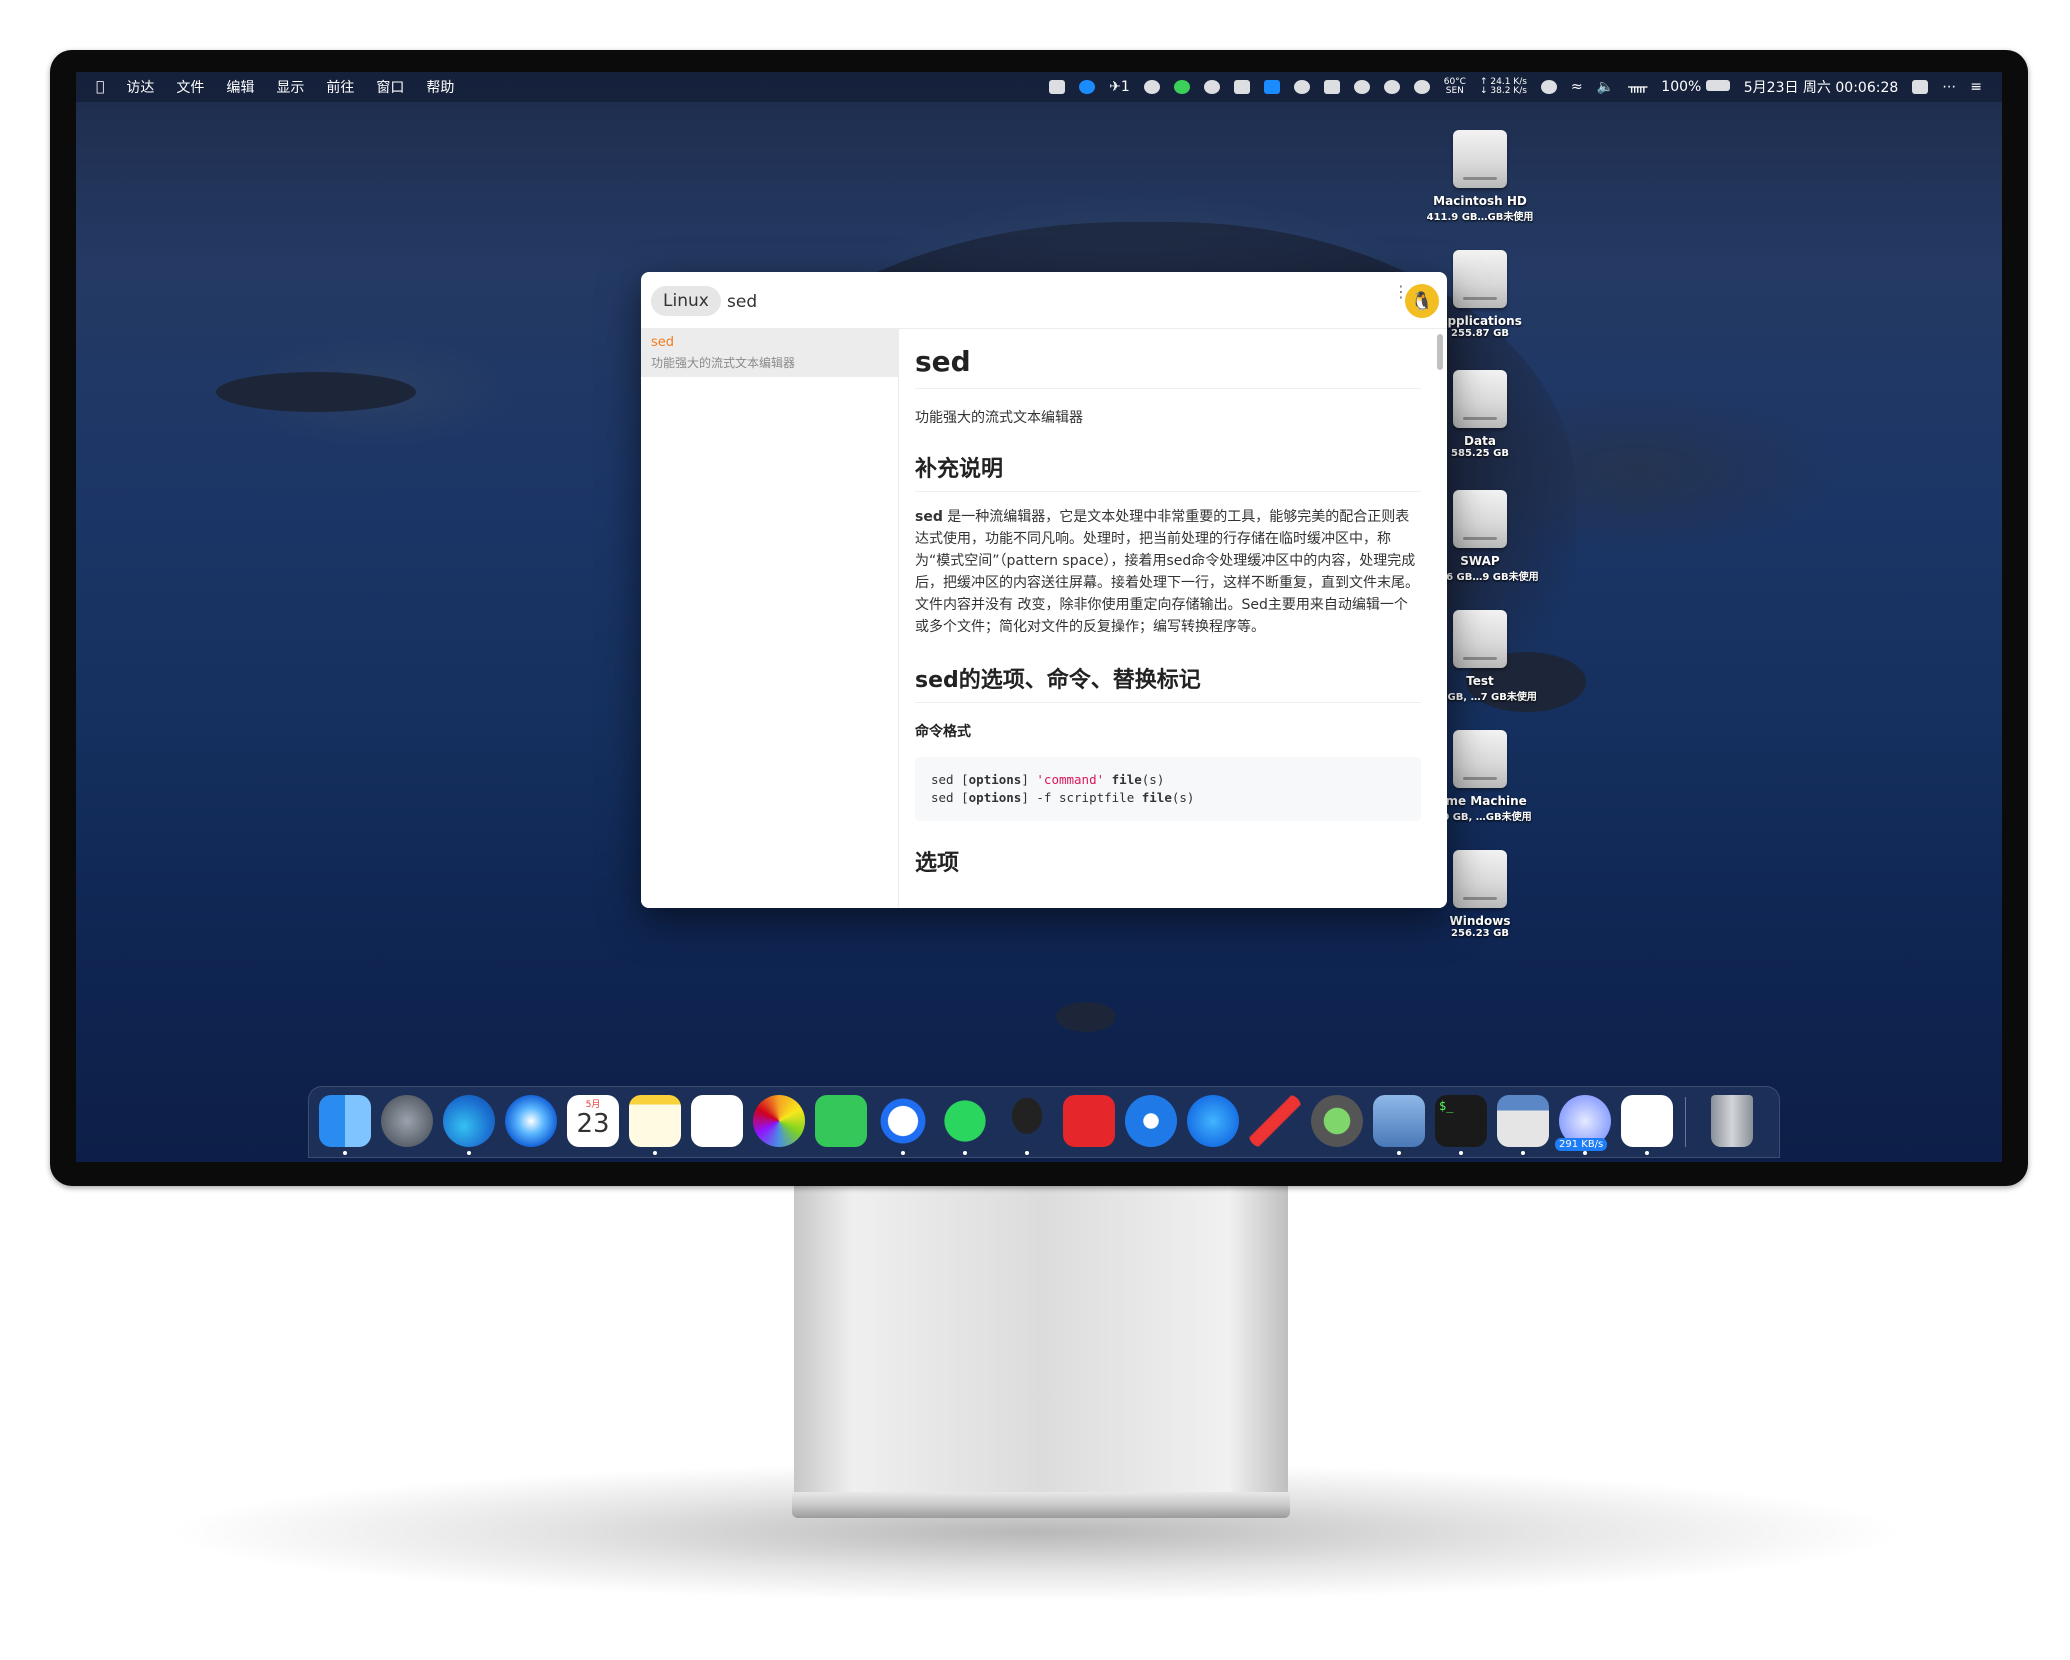 This screenshot has height=1660, width=2070. I want to click on menu-window: 窗口, so click(390, 87).